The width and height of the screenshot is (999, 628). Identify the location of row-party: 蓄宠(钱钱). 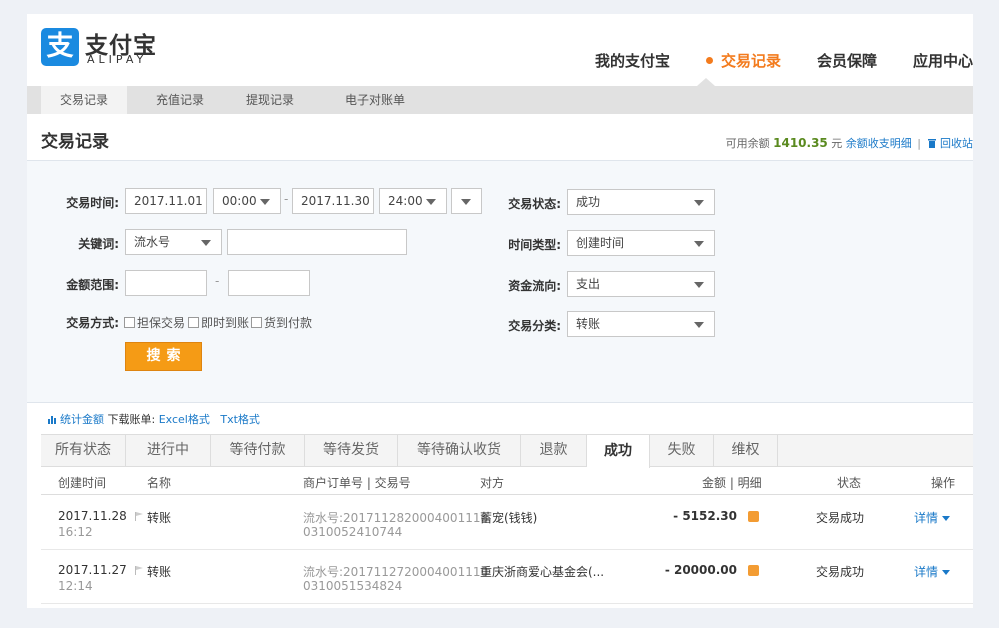
(509, 518).